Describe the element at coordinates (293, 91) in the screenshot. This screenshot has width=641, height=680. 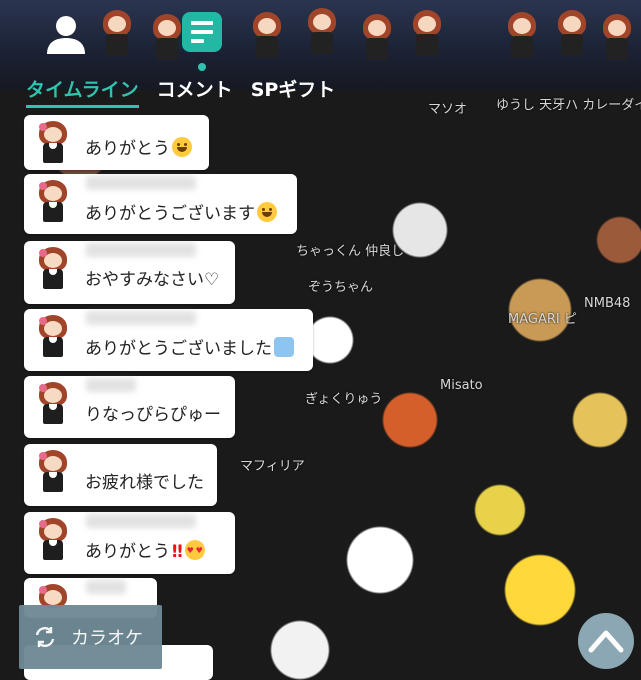
I see `tab-sp-gift: SPギフト` at that location.